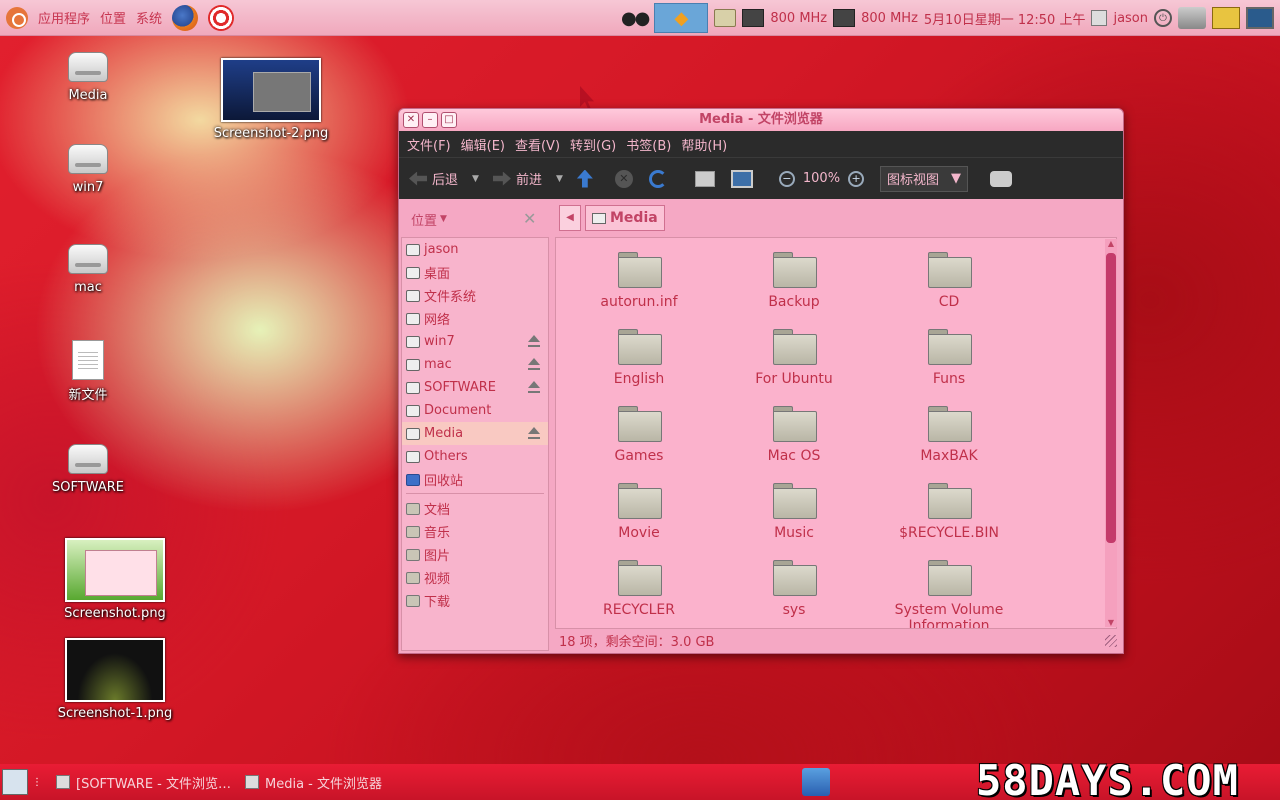  Describe the element at coordinates (475, 387) in the screenshot. I see `sidebar-item-software: SOFTWARE` at that location.